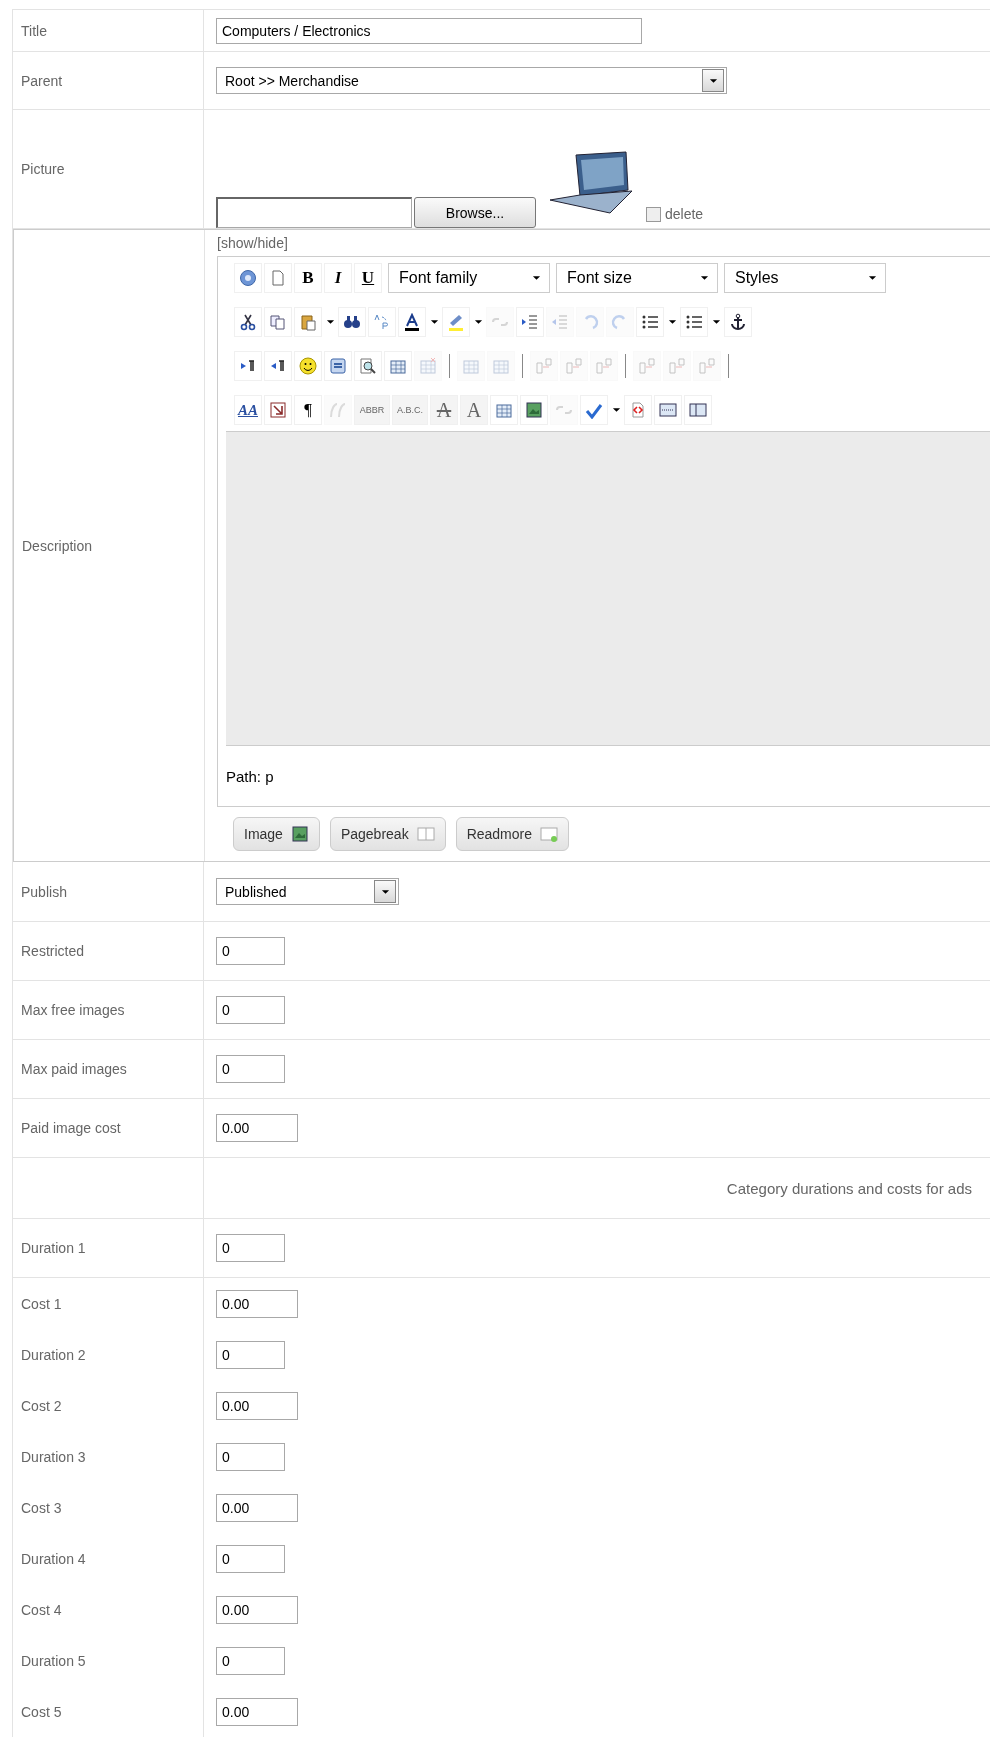  Describe the element at coordinates (512, 834) in the screenshot. I see `readmore-button: Readmore` at that location.